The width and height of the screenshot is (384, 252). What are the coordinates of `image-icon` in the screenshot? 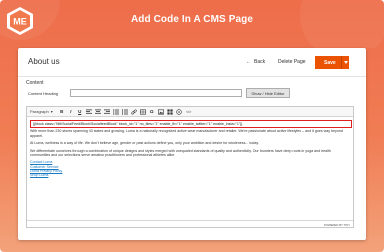 It's located at (160, 112).